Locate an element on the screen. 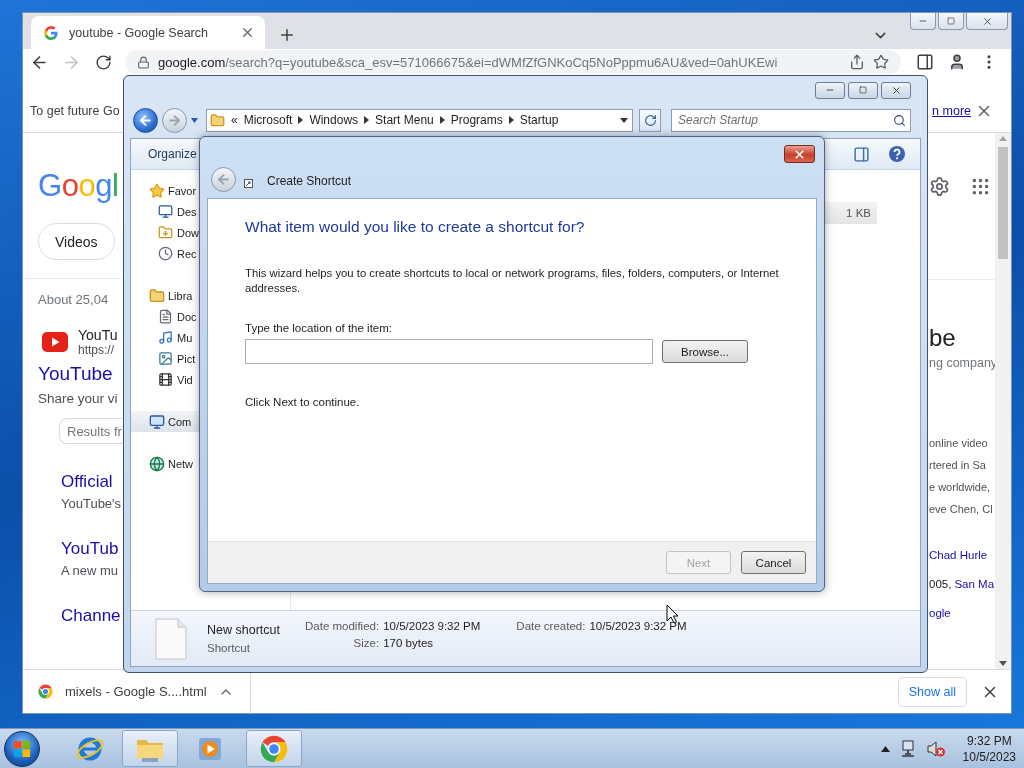 Image resolution: width=1024 pixels, height=768 pixels. description-line: online video is located at coordinates (959, 443).